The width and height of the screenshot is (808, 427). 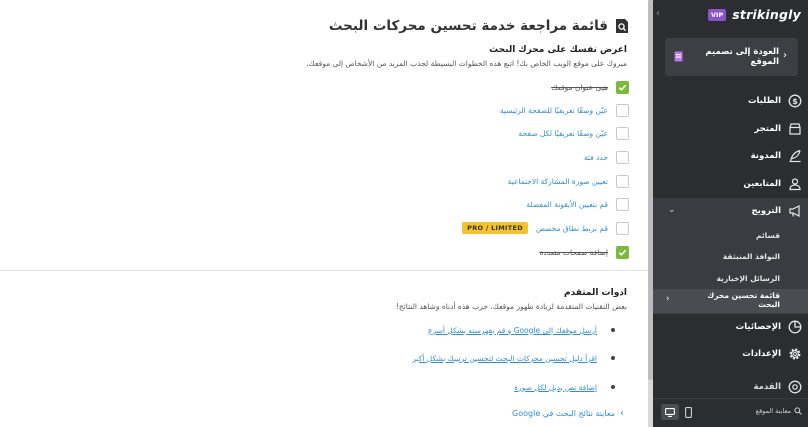 I want to click on task-custom-domain: قم بربط نطاق مخصص PRO / LIMITED, so click(x=545, y=228).